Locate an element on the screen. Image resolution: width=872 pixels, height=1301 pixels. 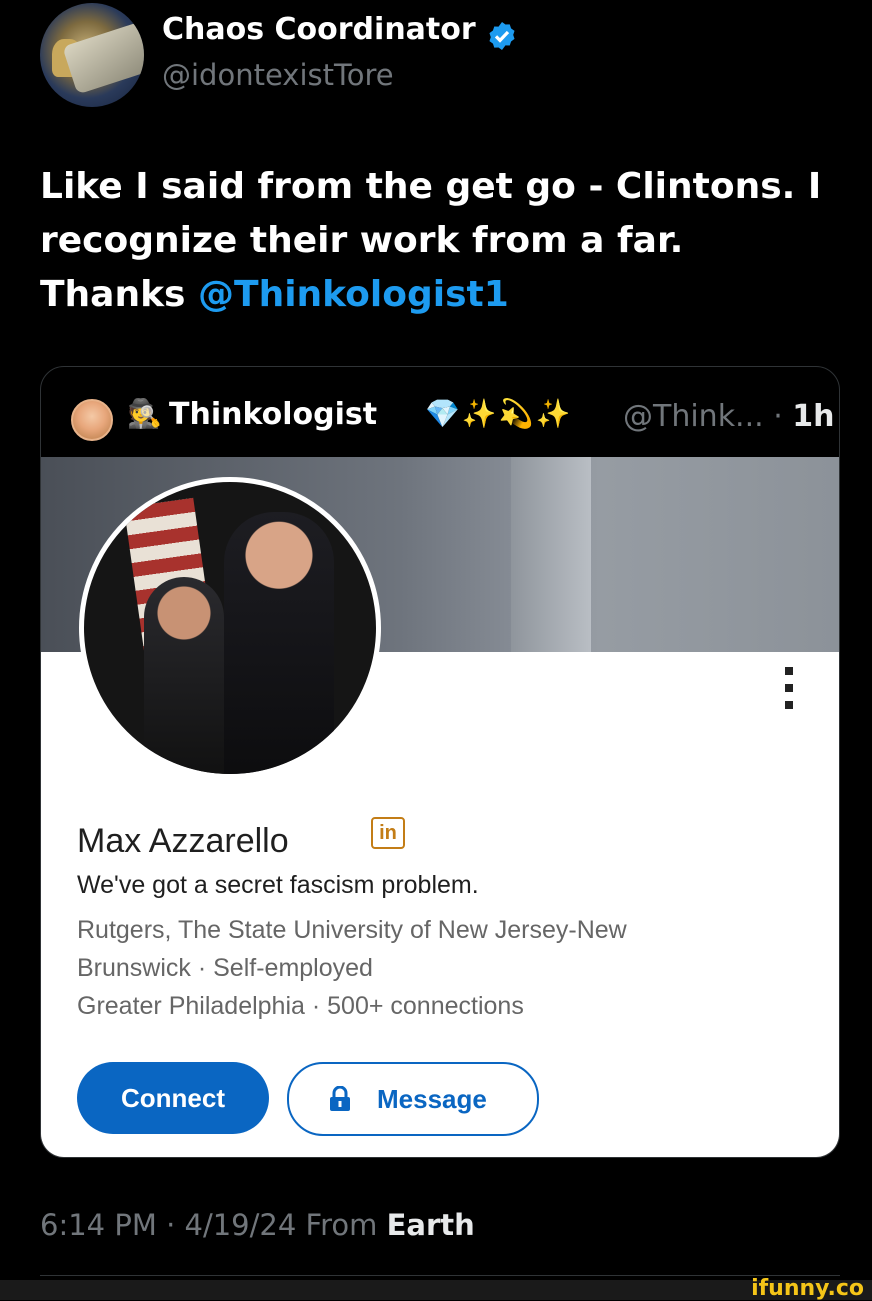
linkedin-premium-icon: in is located at coordinates (388, 833).